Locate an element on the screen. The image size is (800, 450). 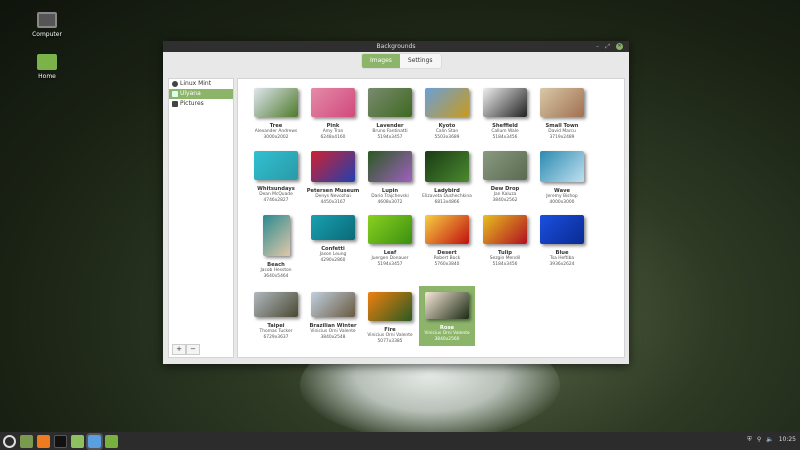
background-resolution: 4450x3167 is located at coordinates (333, 202).